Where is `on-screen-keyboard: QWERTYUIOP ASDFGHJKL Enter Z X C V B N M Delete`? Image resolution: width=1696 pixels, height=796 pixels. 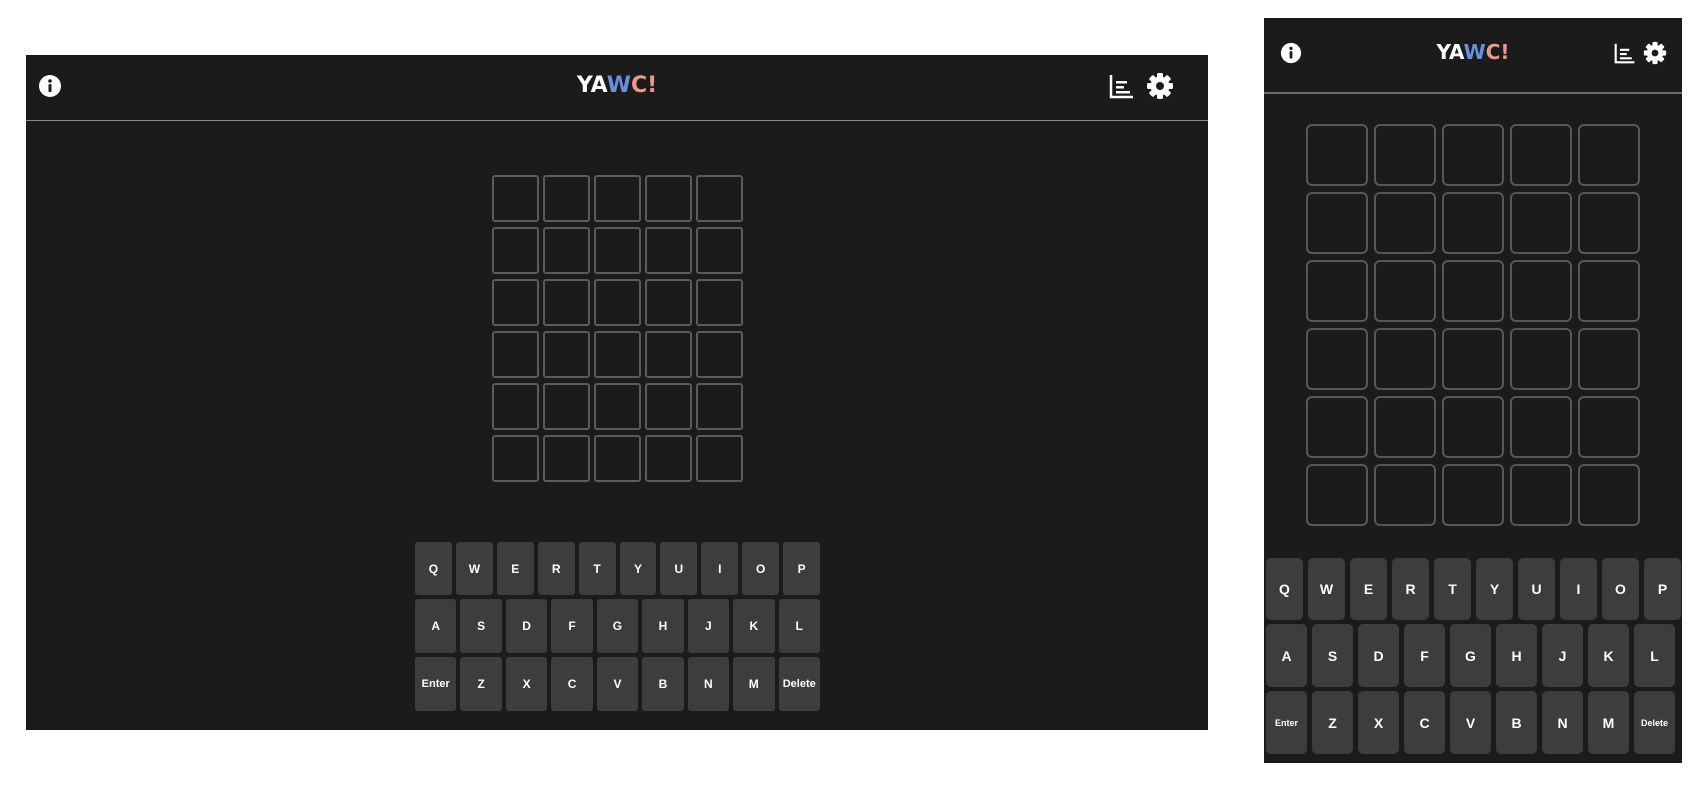 on-screen-keyboard: QWERTYUIOP ASDFGHJKL Enter Z X C V B N M Delete is located at coordinates (618, 628).